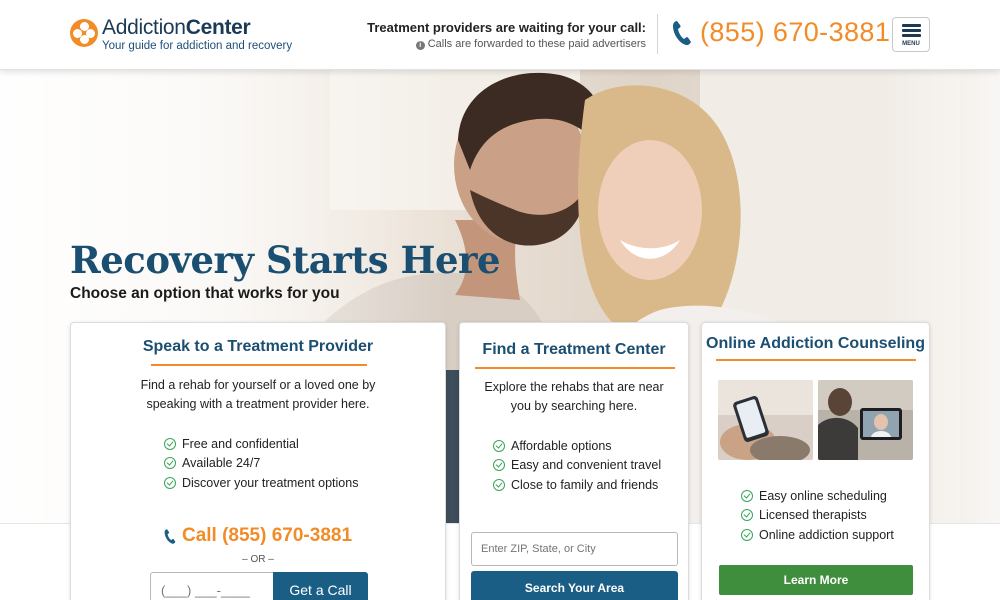 The image size is (1000, 600). What do you see at coordinates (205, 293) in the screenshot?
I see `hero-subtitle: Choose an option that works for you` at bounding box center [205, 293].